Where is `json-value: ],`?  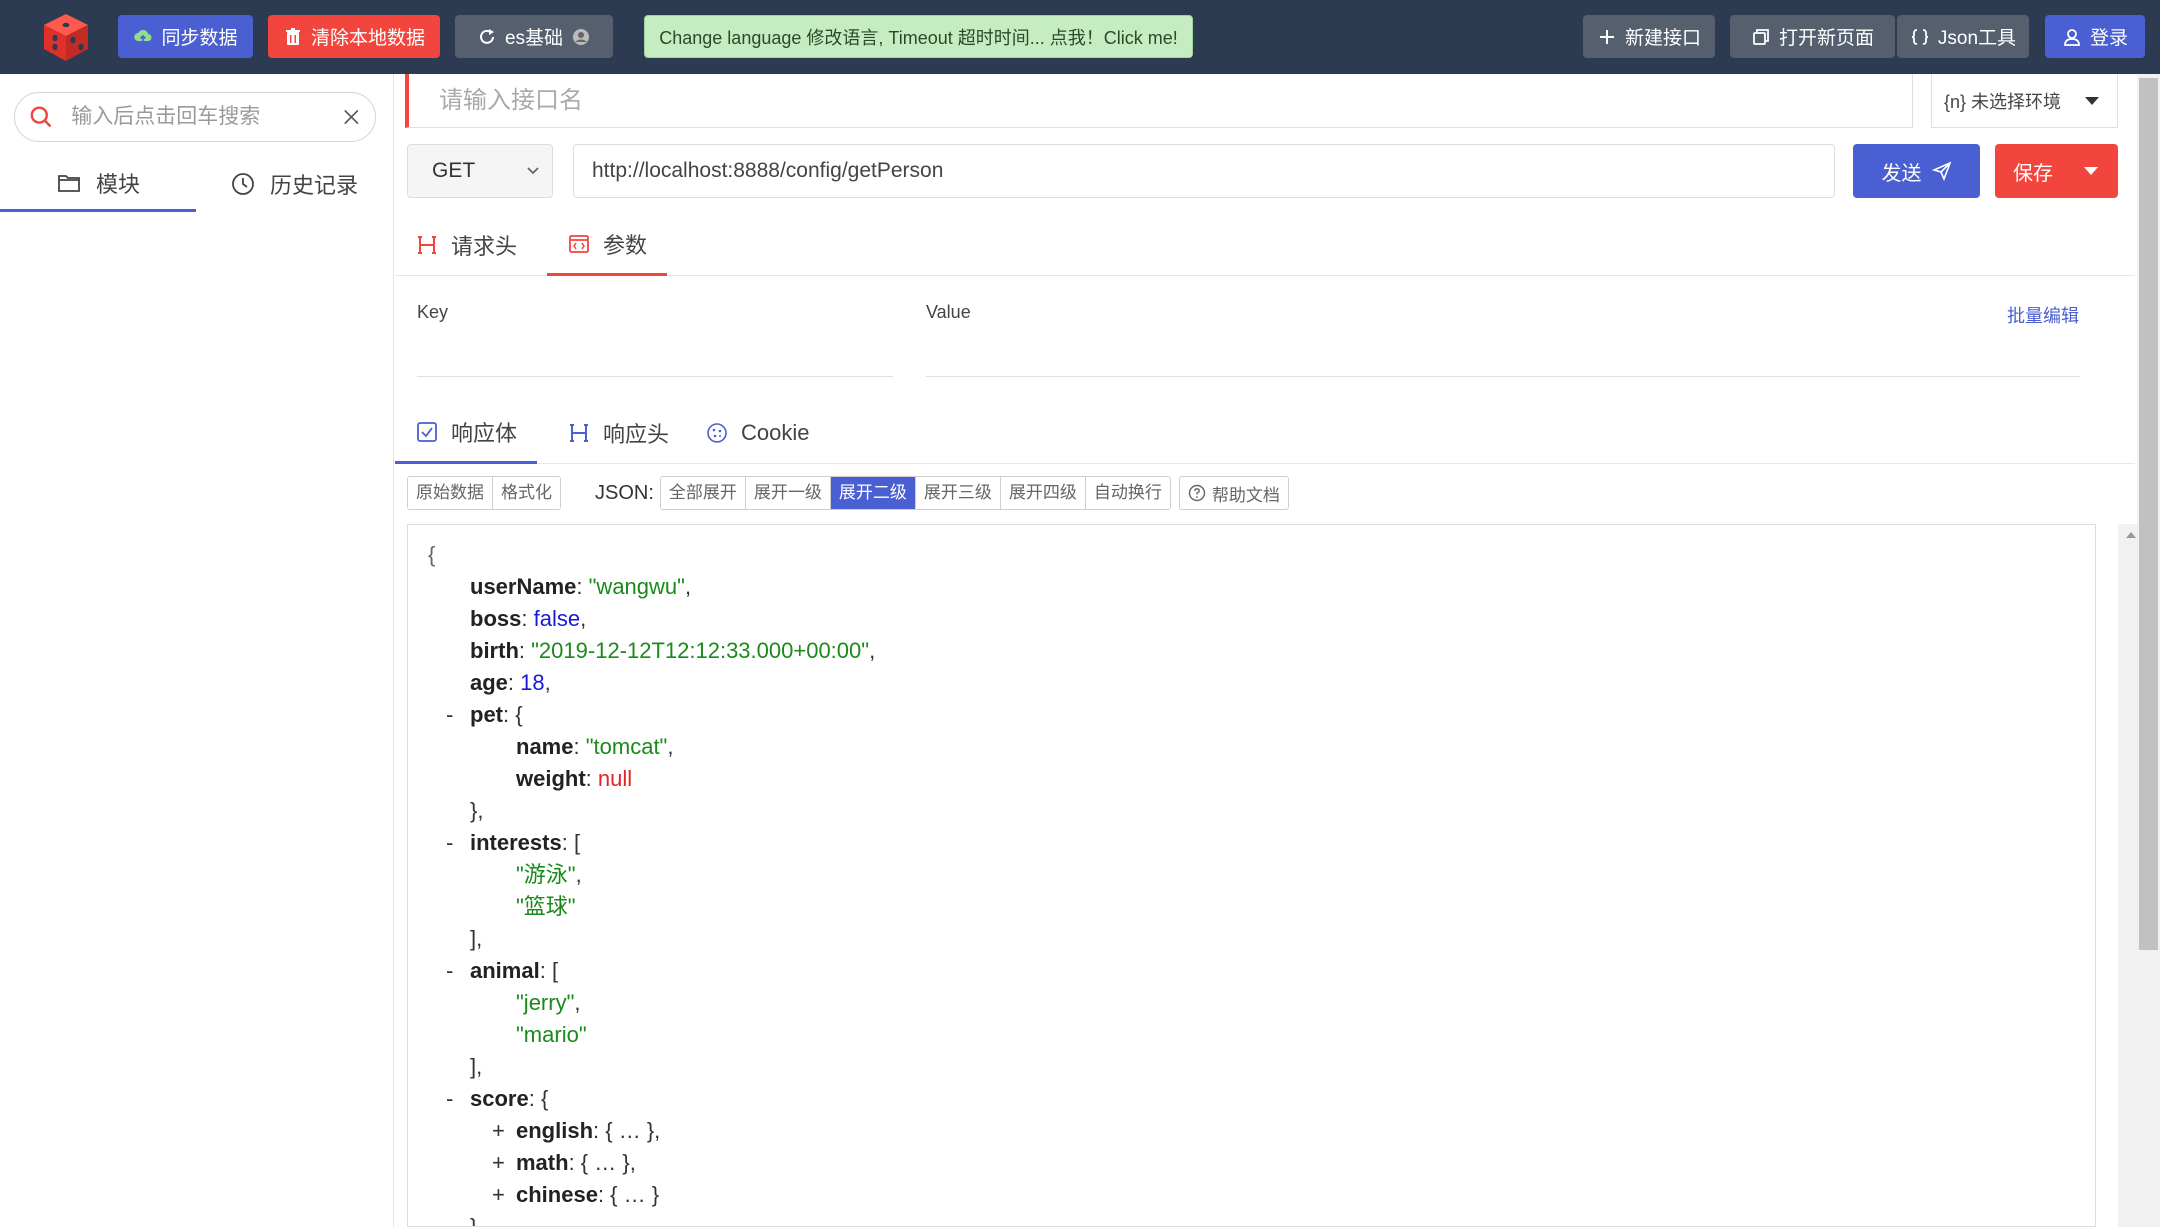 json-value: ], is located at coordinates (476, 1066).